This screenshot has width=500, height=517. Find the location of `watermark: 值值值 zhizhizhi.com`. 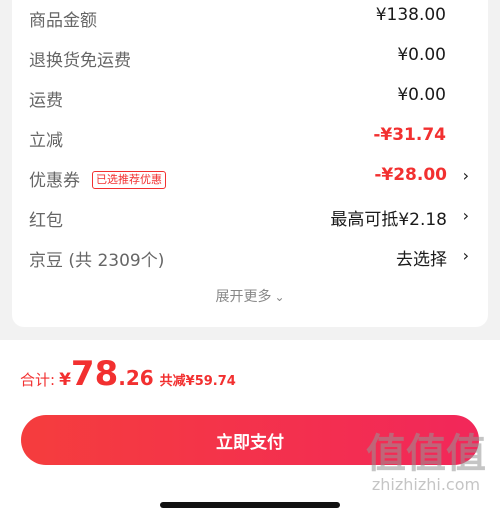

watermark: 值值值 zhizhizhi.com is located at coordinates (426, 463).